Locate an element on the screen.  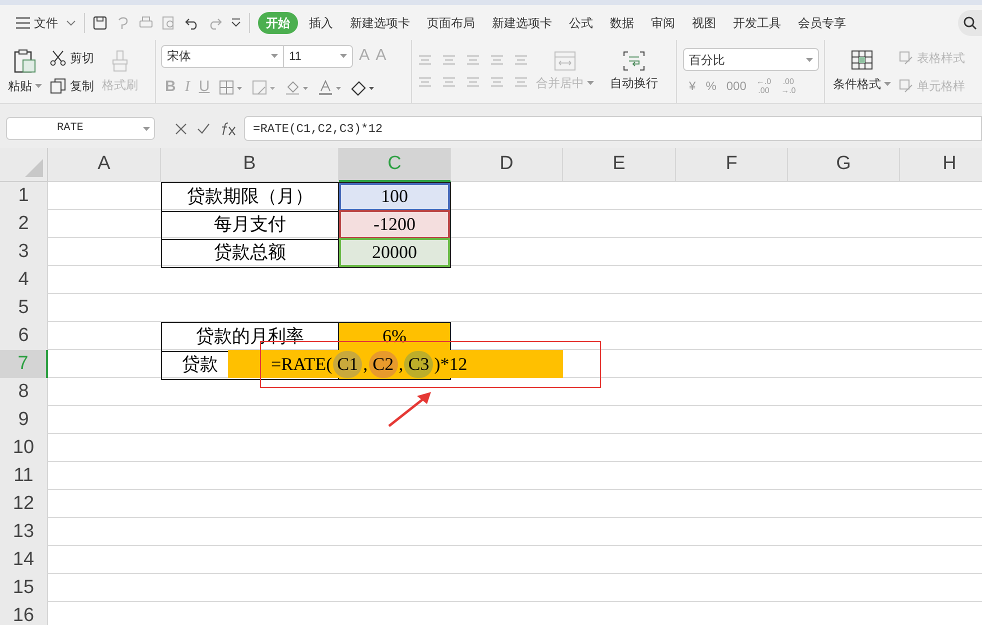
row-header: 2 is located at coordinates (24, 225).